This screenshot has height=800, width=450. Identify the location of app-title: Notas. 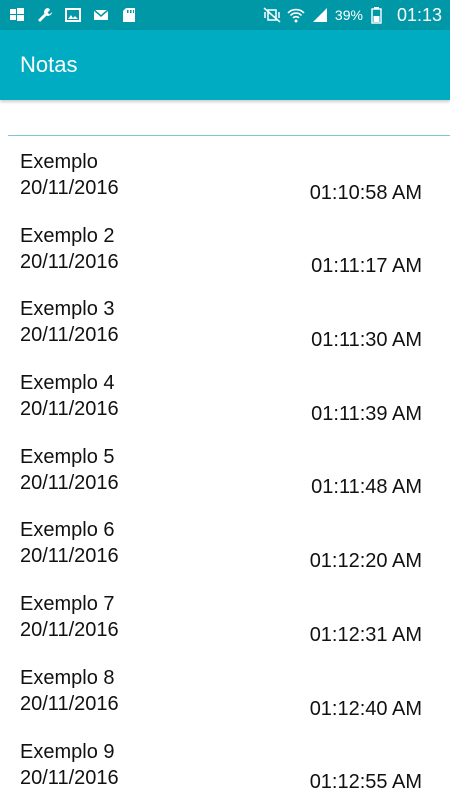
(49, 64).